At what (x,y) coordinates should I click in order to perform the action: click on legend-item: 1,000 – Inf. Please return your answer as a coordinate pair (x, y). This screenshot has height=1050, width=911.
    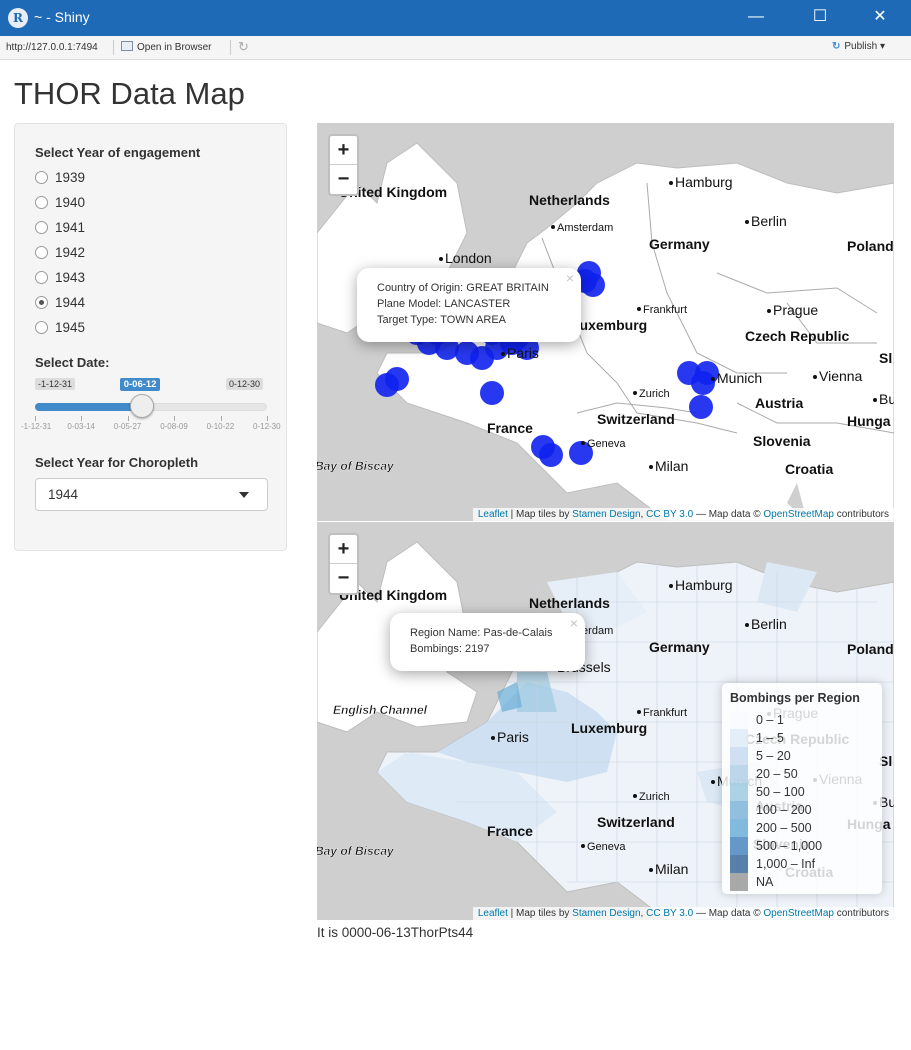
    Looking at the image, I should click on (802, 864).